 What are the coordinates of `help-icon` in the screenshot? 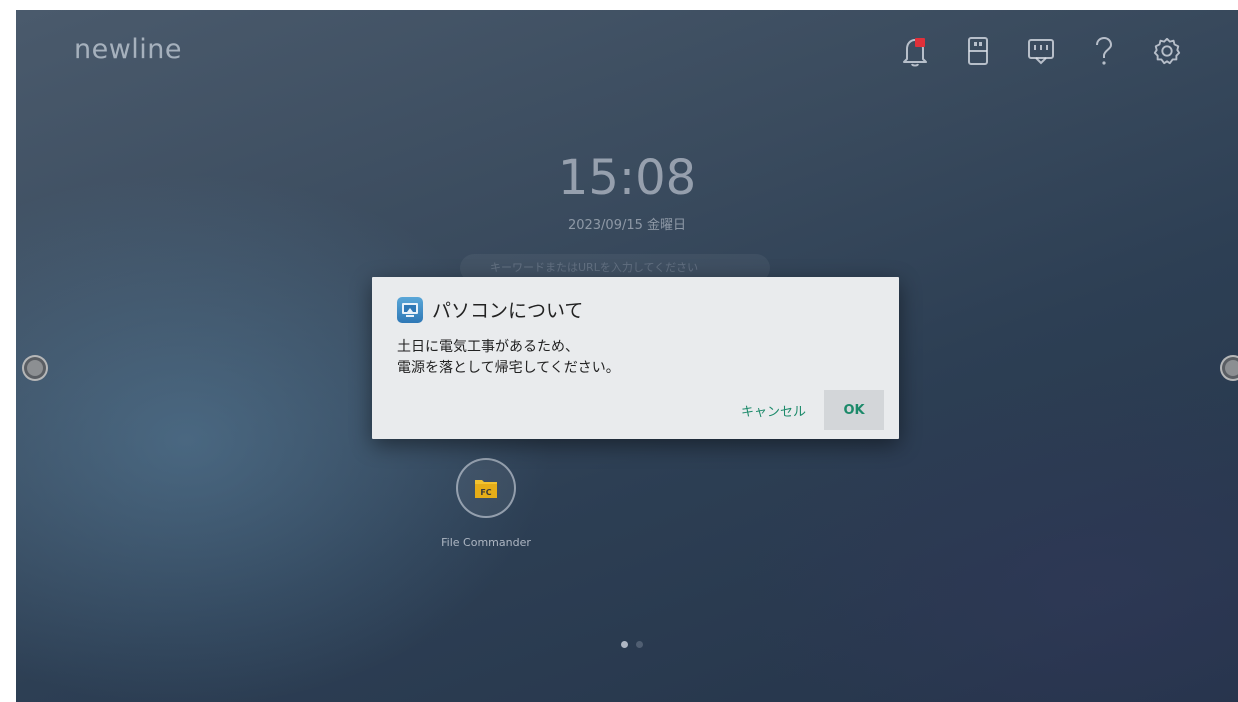 It's located at (1104, 51).